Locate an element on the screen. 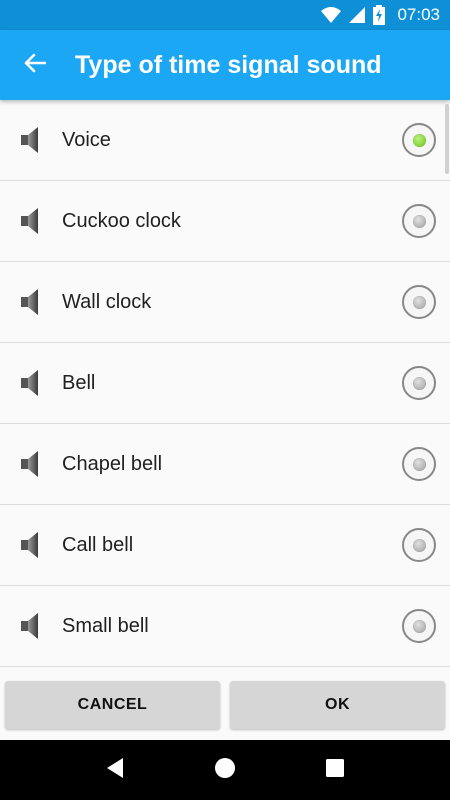  arrow-back-icon is located at coordinates (35, 65).